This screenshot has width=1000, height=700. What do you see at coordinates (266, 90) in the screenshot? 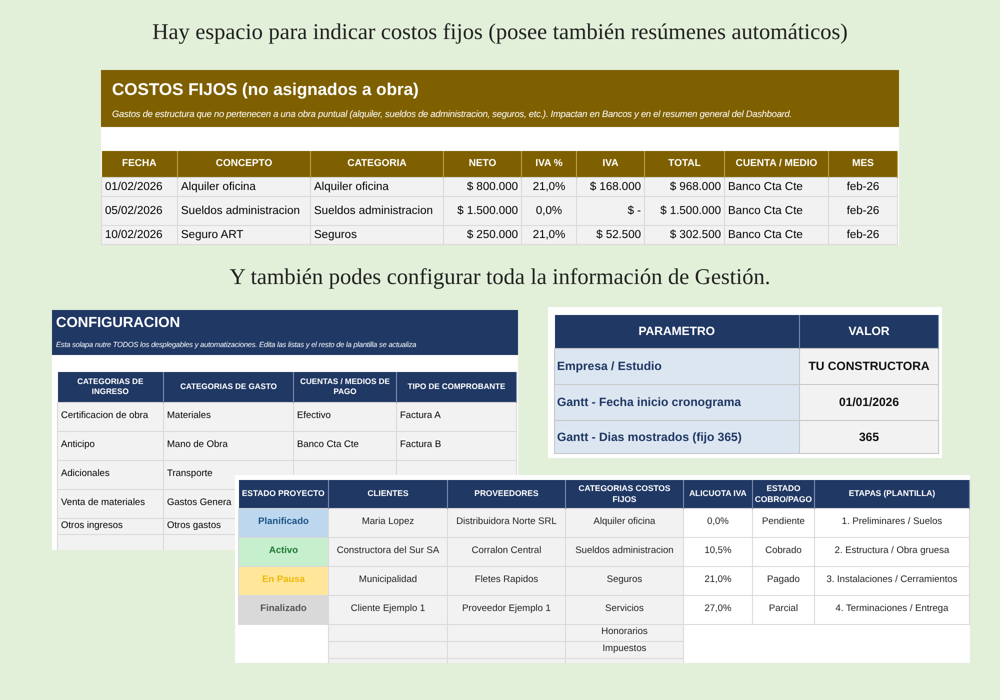
I see `sheet-title: COSTOS FIJOS (no asignados a obra)` at bounding box center [266, 90].